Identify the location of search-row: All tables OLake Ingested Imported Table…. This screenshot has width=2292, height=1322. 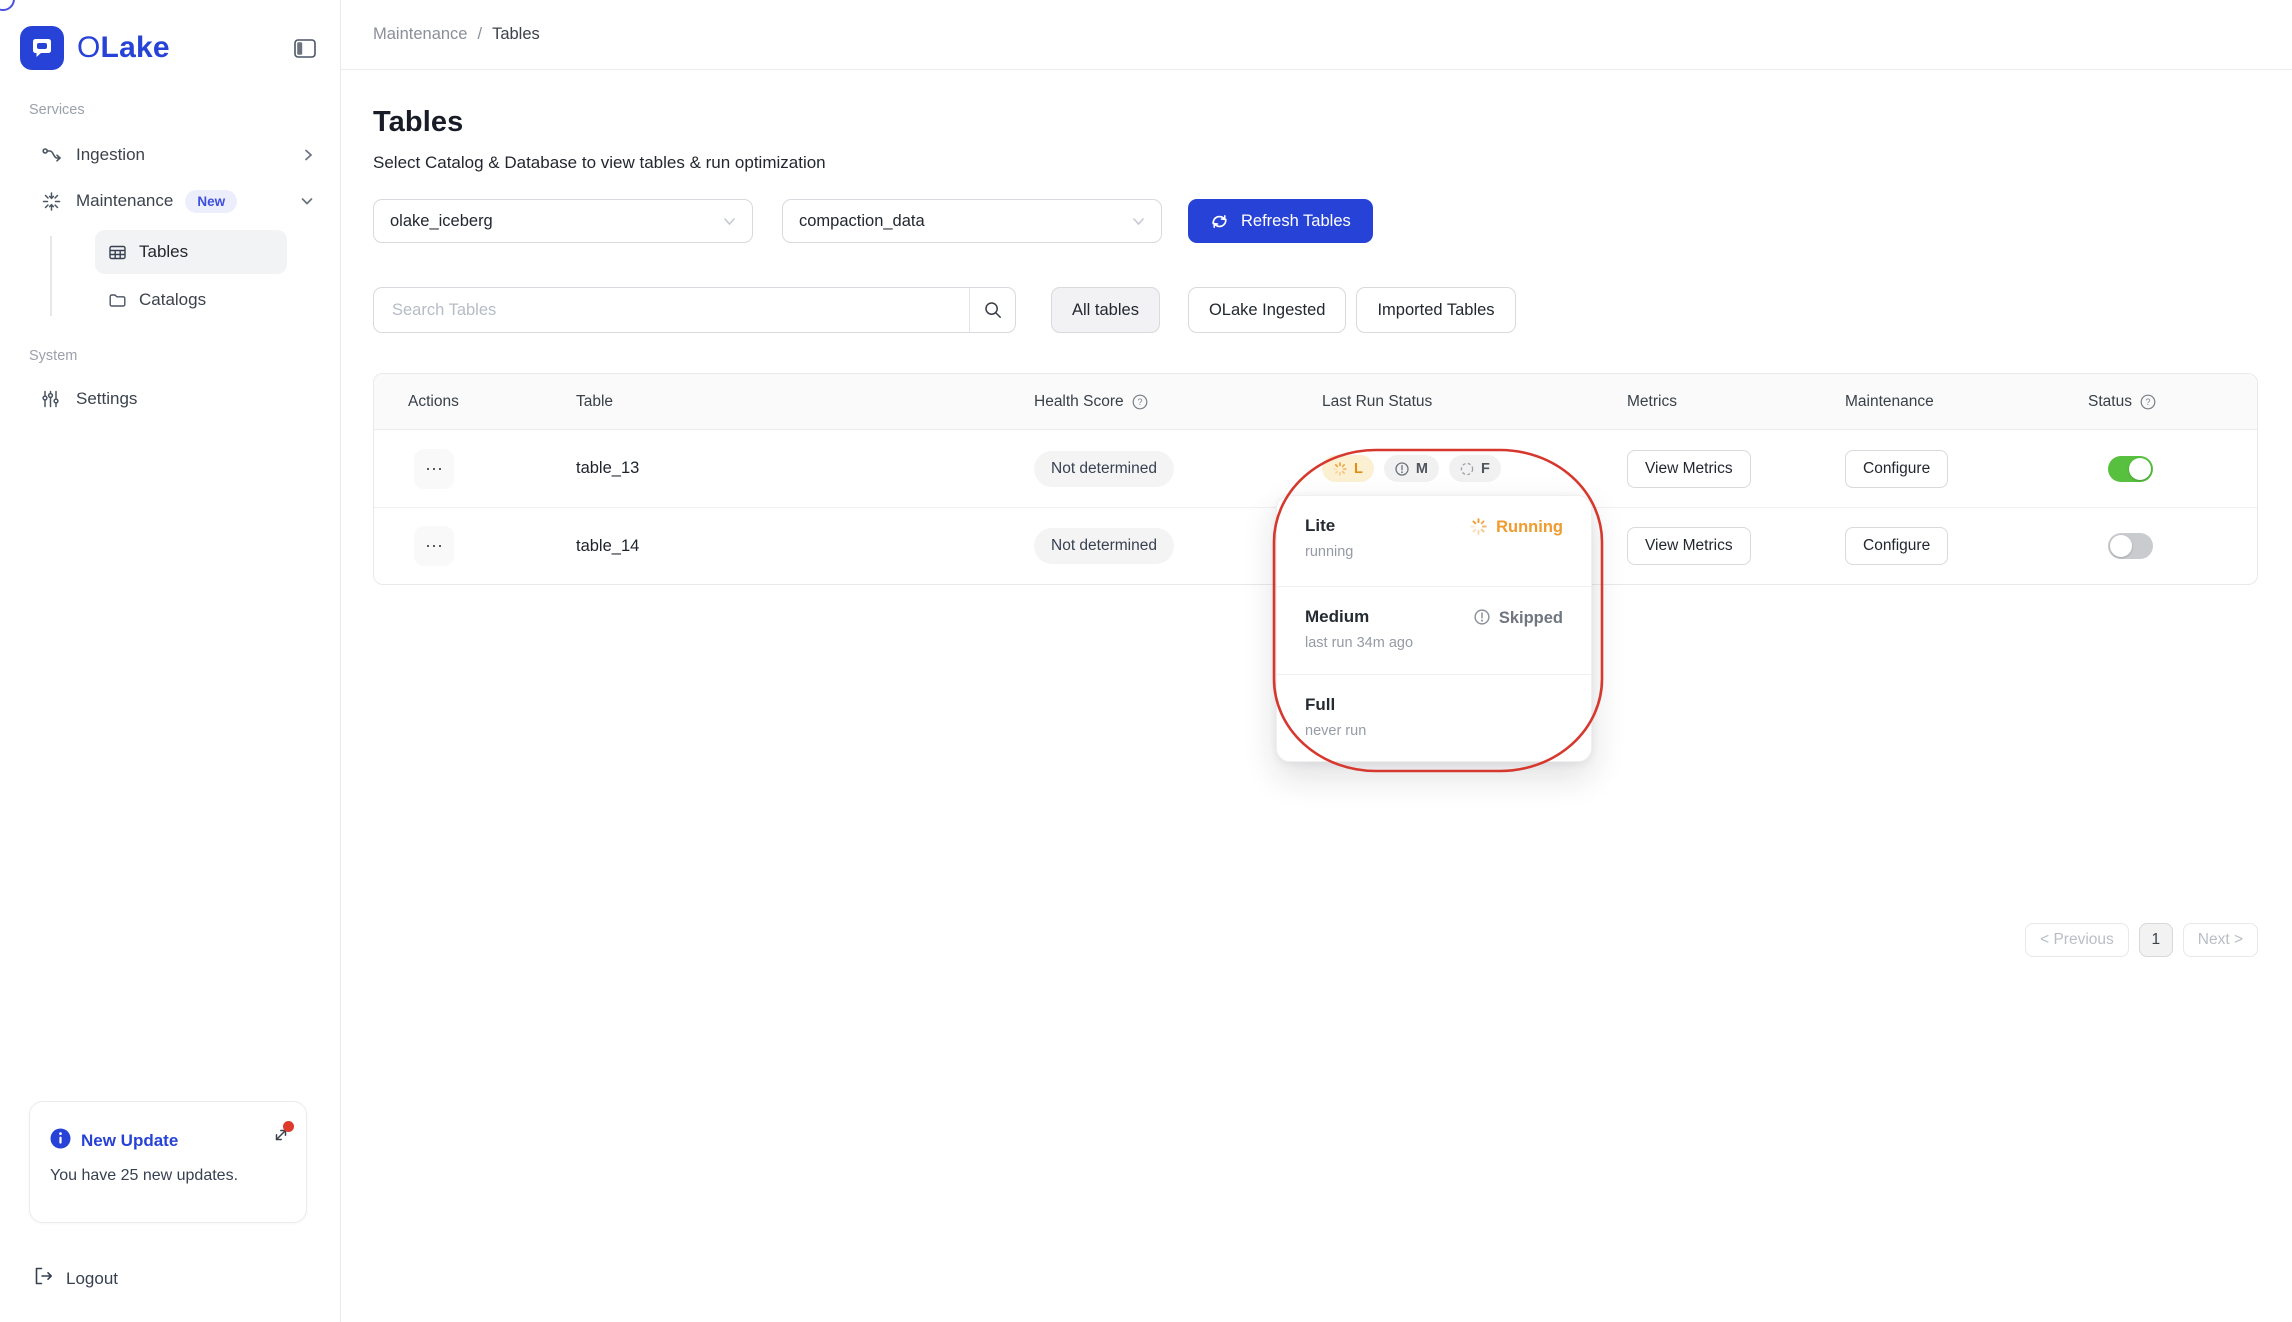
(1315, 310).